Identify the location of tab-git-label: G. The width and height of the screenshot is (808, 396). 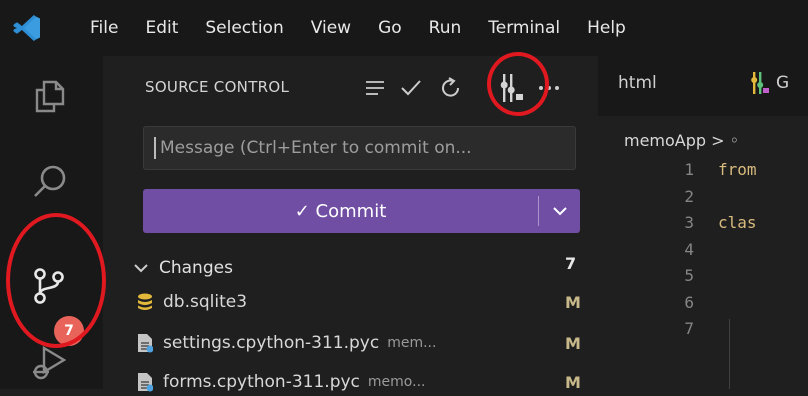
(783, 83).